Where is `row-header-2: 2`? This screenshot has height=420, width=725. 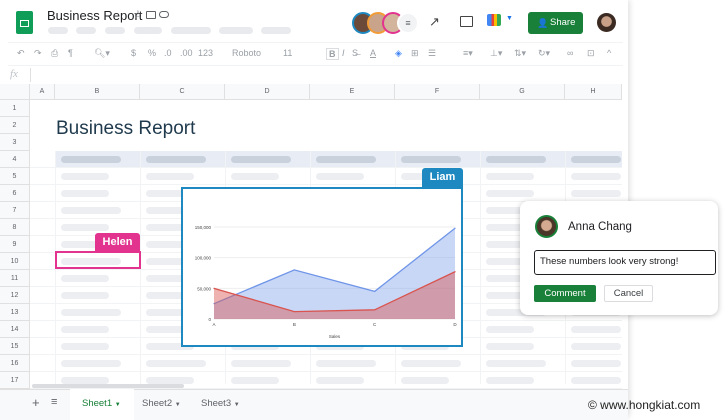 row-header-2: 2 is located at coordinates (15, 125).